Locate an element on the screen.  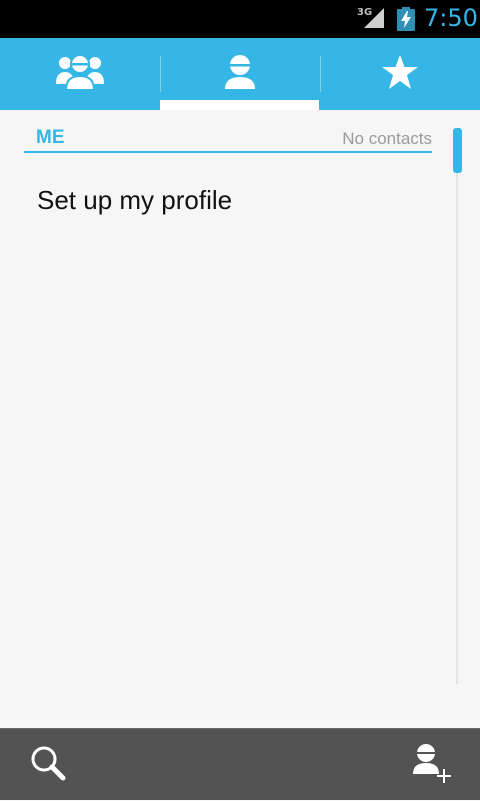
section-header: ME No contacts is located at coordinates (228, 139).